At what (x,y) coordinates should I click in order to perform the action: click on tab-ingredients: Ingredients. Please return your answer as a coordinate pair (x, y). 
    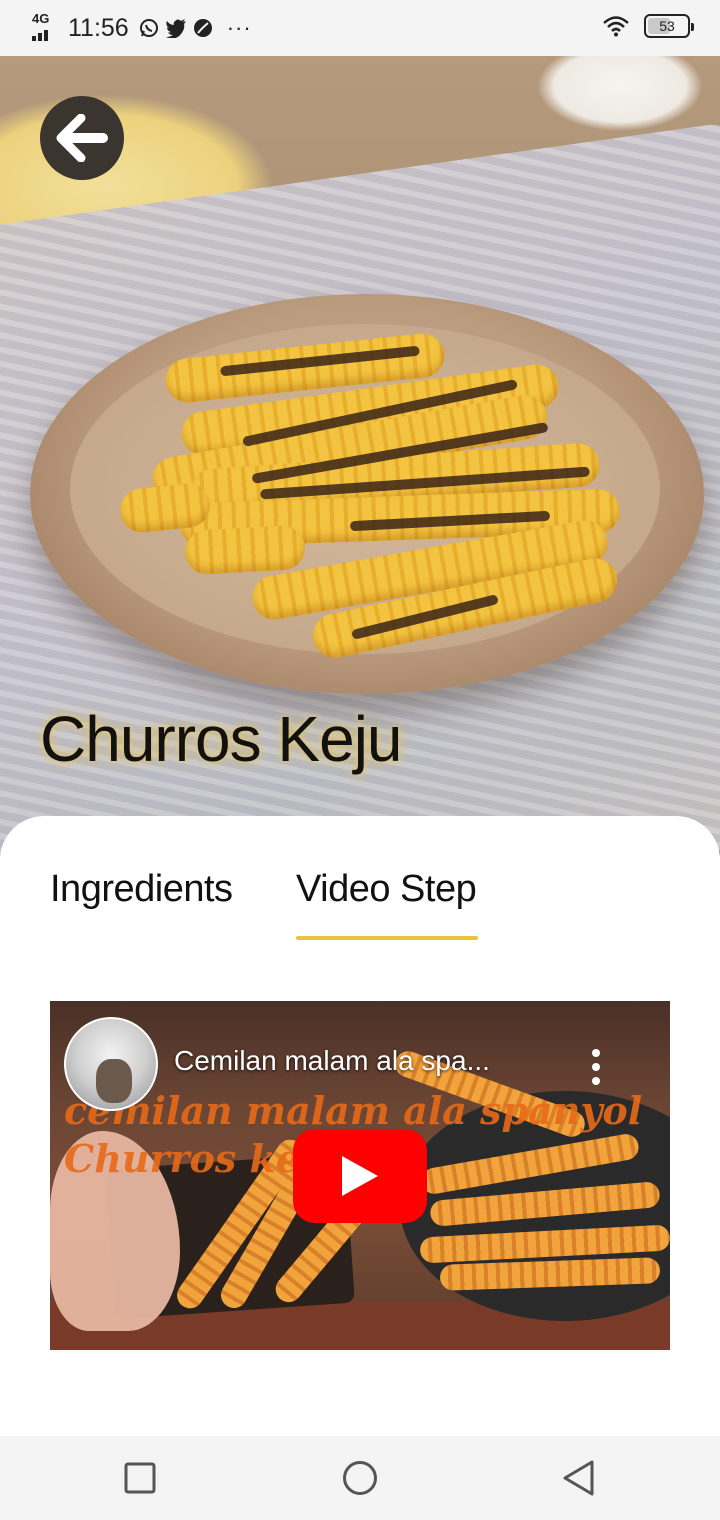
    Looking at the image, I should click on (141, 889).